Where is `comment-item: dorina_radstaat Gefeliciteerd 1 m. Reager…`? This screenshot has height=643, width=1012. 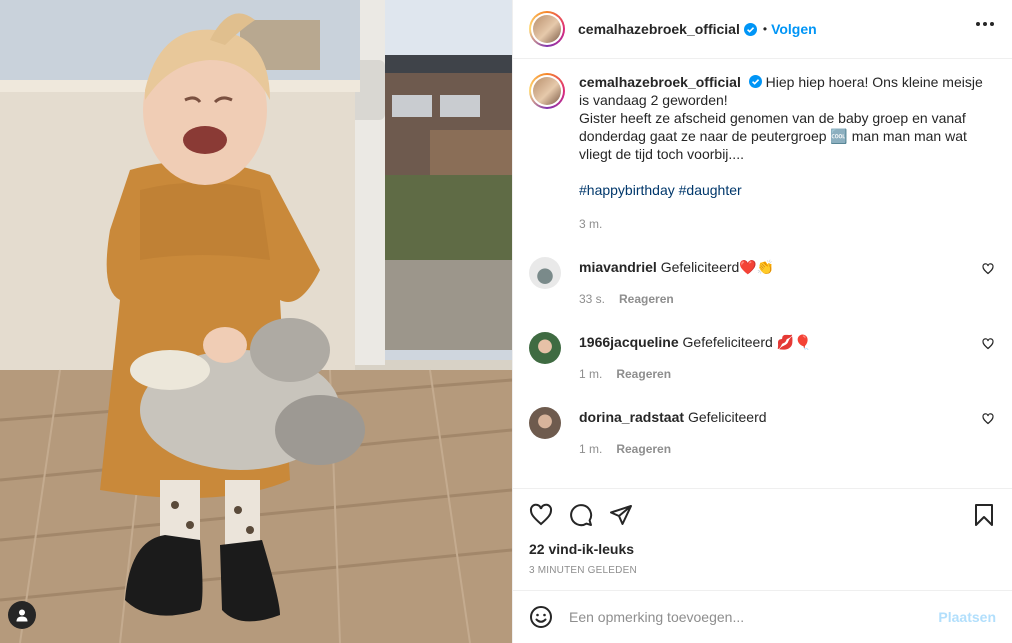
comment-item: dorina_radstaat Gefeliciteerd 1 m. Reager… is located at coordinates (762, 432).